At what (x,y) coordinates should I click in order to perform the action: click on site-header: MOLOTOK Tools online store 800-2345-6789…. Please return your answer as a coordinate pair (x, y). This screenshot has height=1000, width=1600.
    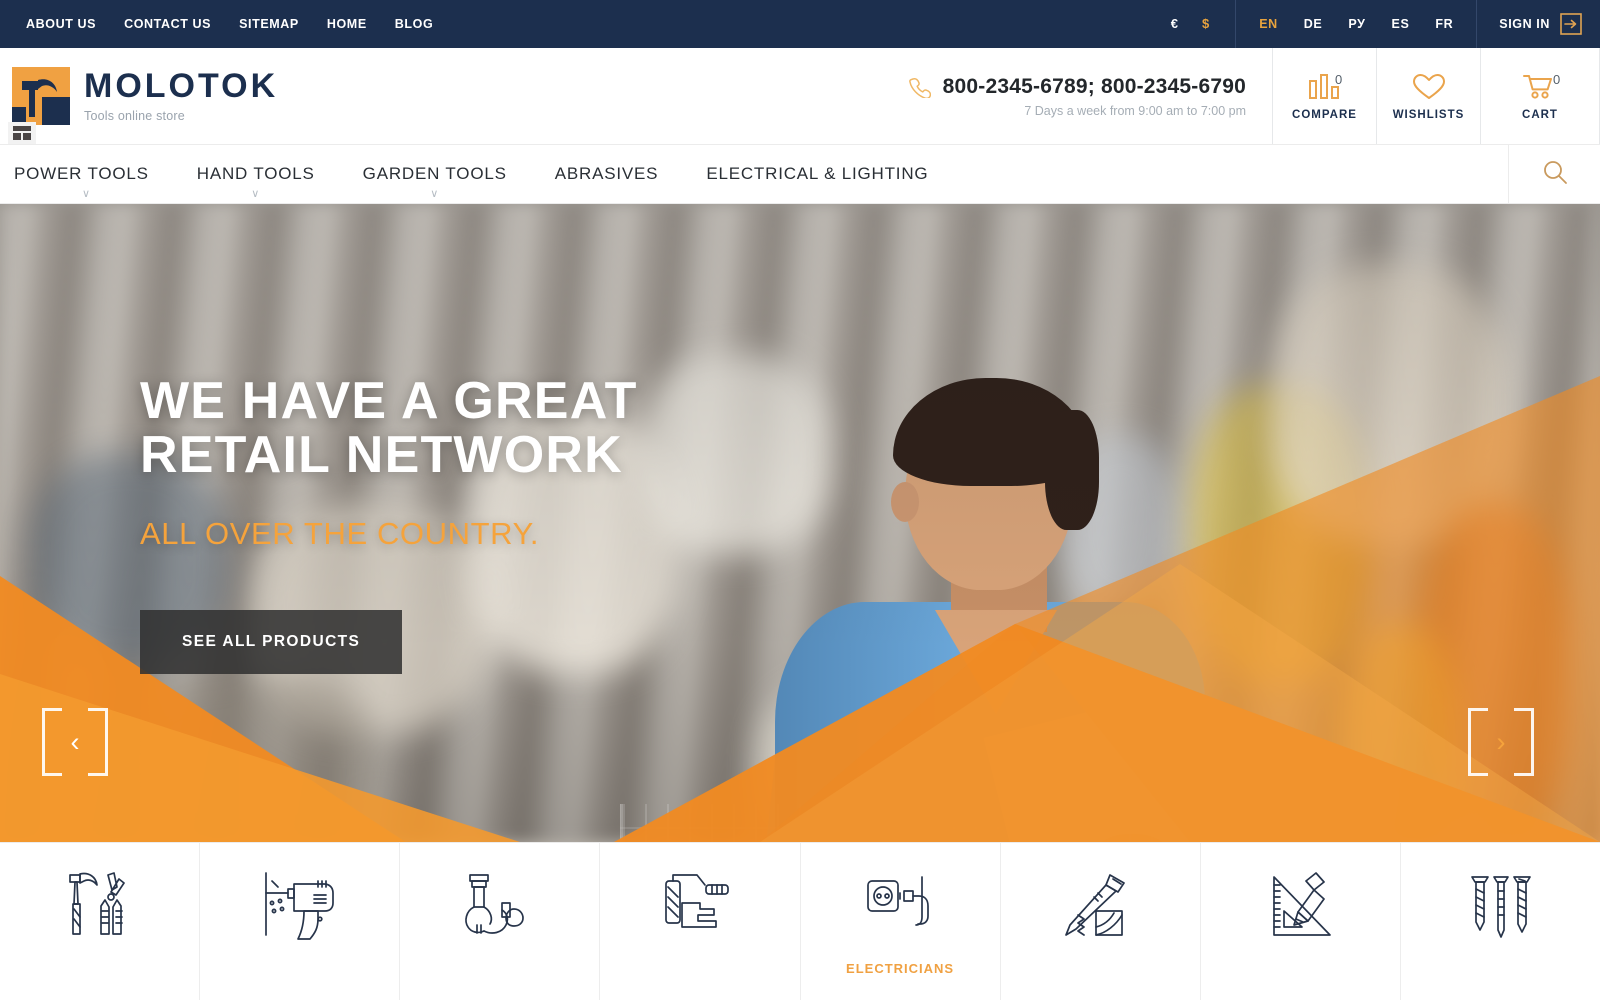
    Looking at the image, I should click on (800, 96).